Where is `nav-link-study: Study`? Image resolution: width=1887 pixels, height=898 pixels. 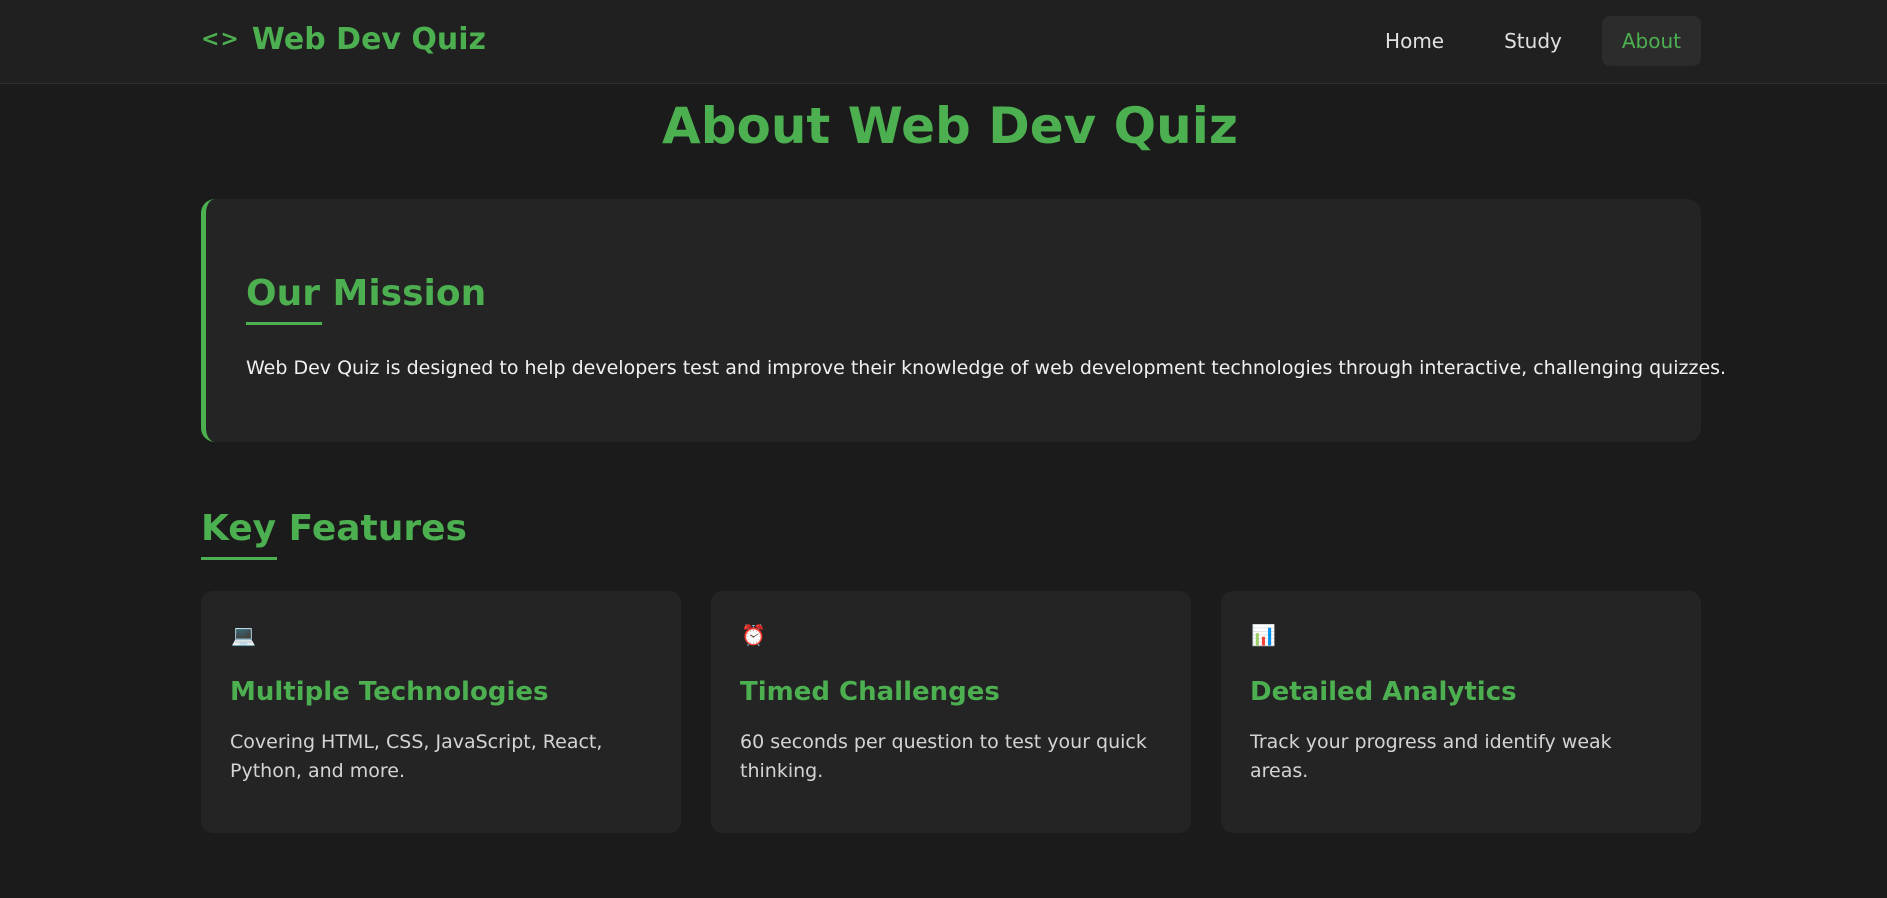 nav-link-study: Study is located at coordinates (1533, 41).